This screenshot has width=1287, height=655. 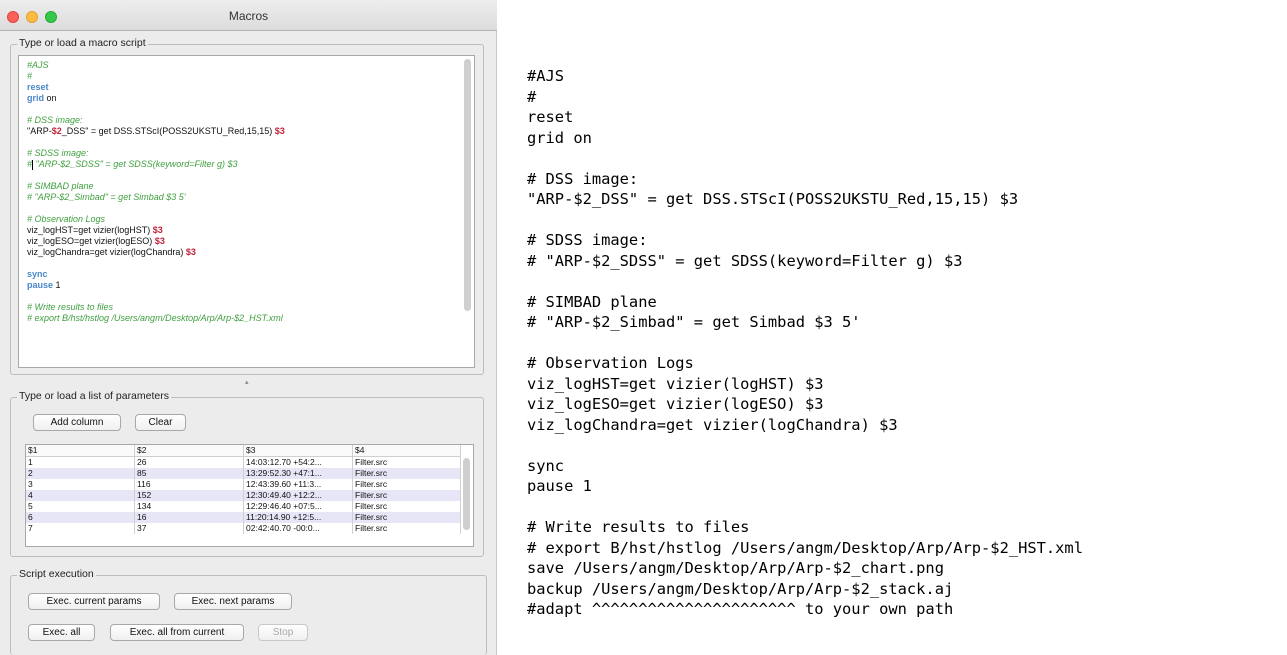 What do you see at coordinates (466, 494) in the screenshot?
I see `table-scrollbar` at bounding box center [466, 494].